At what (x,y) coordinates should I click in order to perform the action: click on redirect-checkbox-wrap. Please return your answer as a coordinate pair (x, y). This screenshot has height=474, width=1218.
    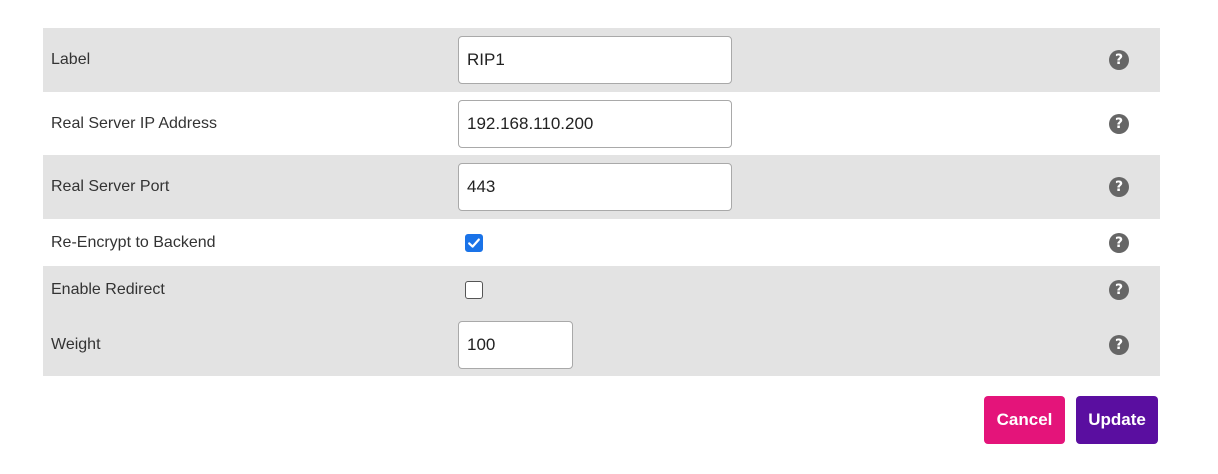
    Looking at the image, I should click on (474, 289).